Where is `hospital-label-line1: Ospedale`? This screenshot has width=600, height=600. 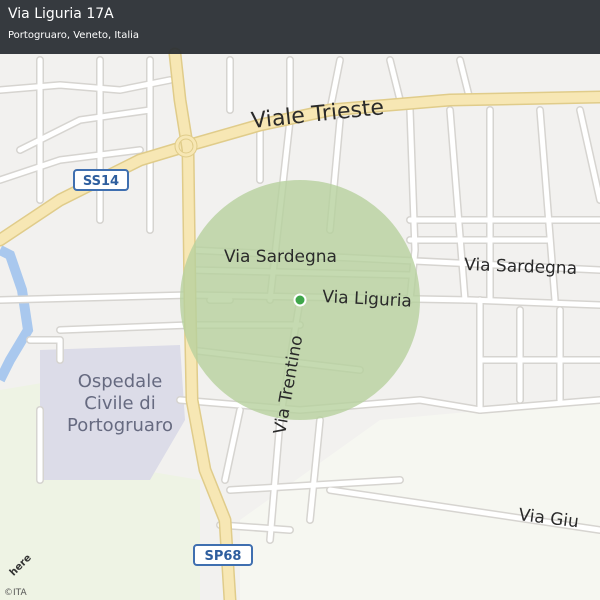 hospital-label-line1: Ospedale is located at coordinates (120, 381).